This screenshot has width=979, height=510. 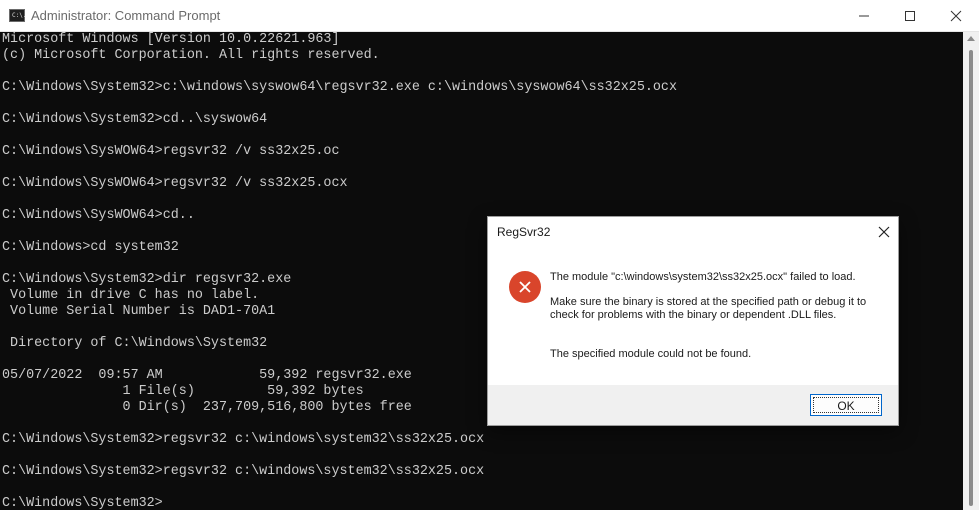 I want to click on vertical-scrollbar, so click(x=971, y=271).